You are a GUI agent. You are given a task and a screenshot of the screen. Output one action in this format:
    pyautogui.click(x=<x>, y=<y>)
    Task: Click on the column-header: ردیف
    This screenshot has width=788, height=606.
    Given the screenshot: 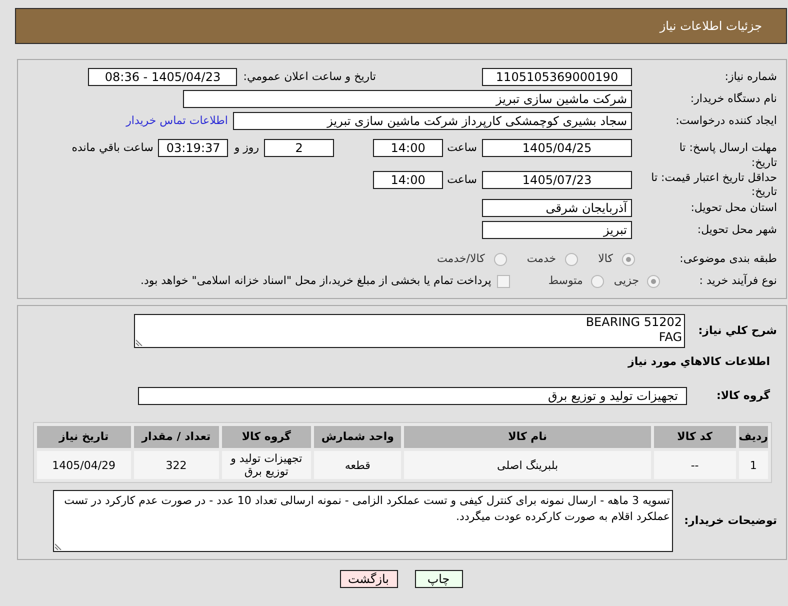 What is the action you would take?
    pyautogui.click(x=753, y=437)
    